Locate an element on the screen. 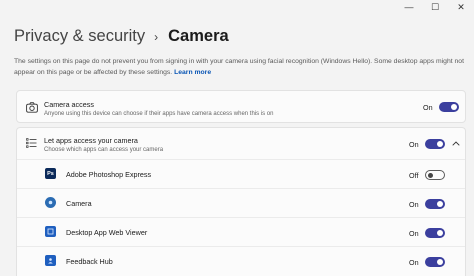  feedback-hub-icon is located at coordinates (50, 260).